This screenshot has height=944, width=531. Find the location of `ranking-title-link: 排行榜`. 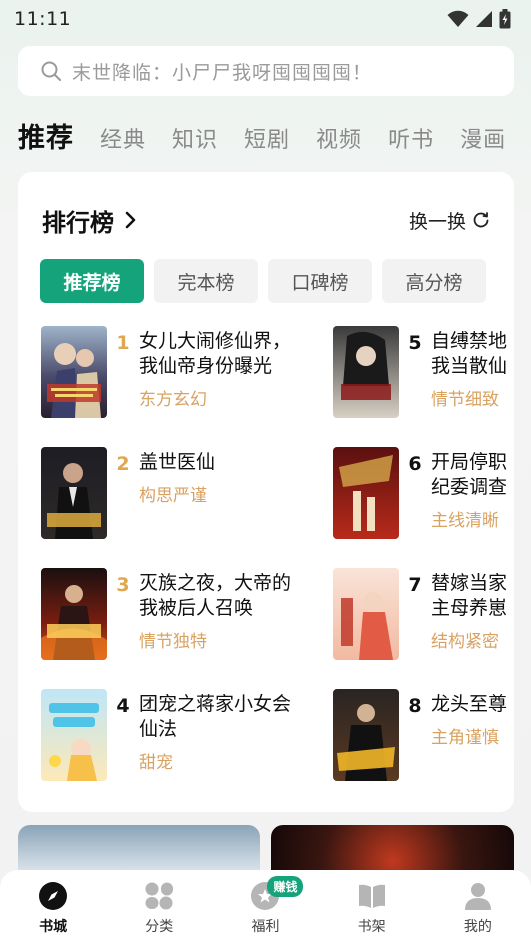

ranking-title-link: 排行榜 is located at coordinates (89, 220).